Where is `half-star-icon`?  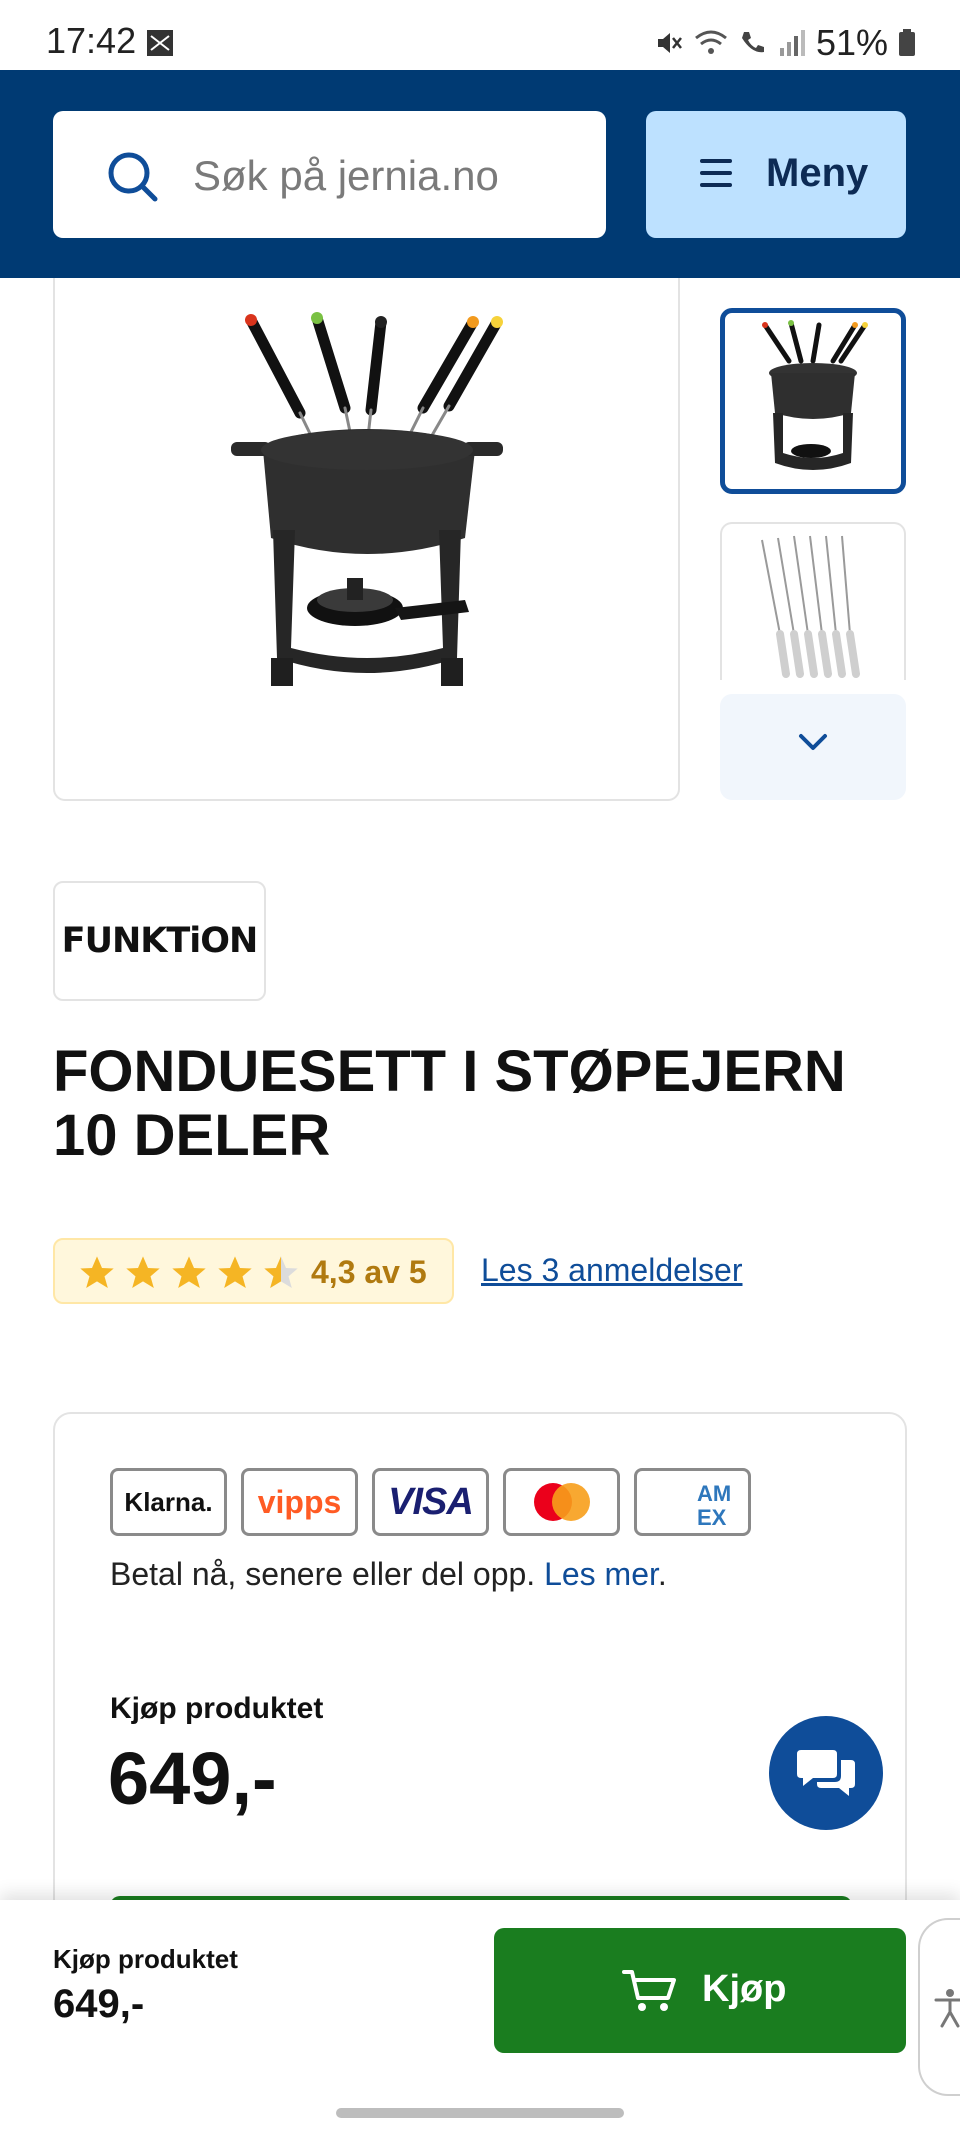 half-star-icon is located at coordinates (281, 1272).